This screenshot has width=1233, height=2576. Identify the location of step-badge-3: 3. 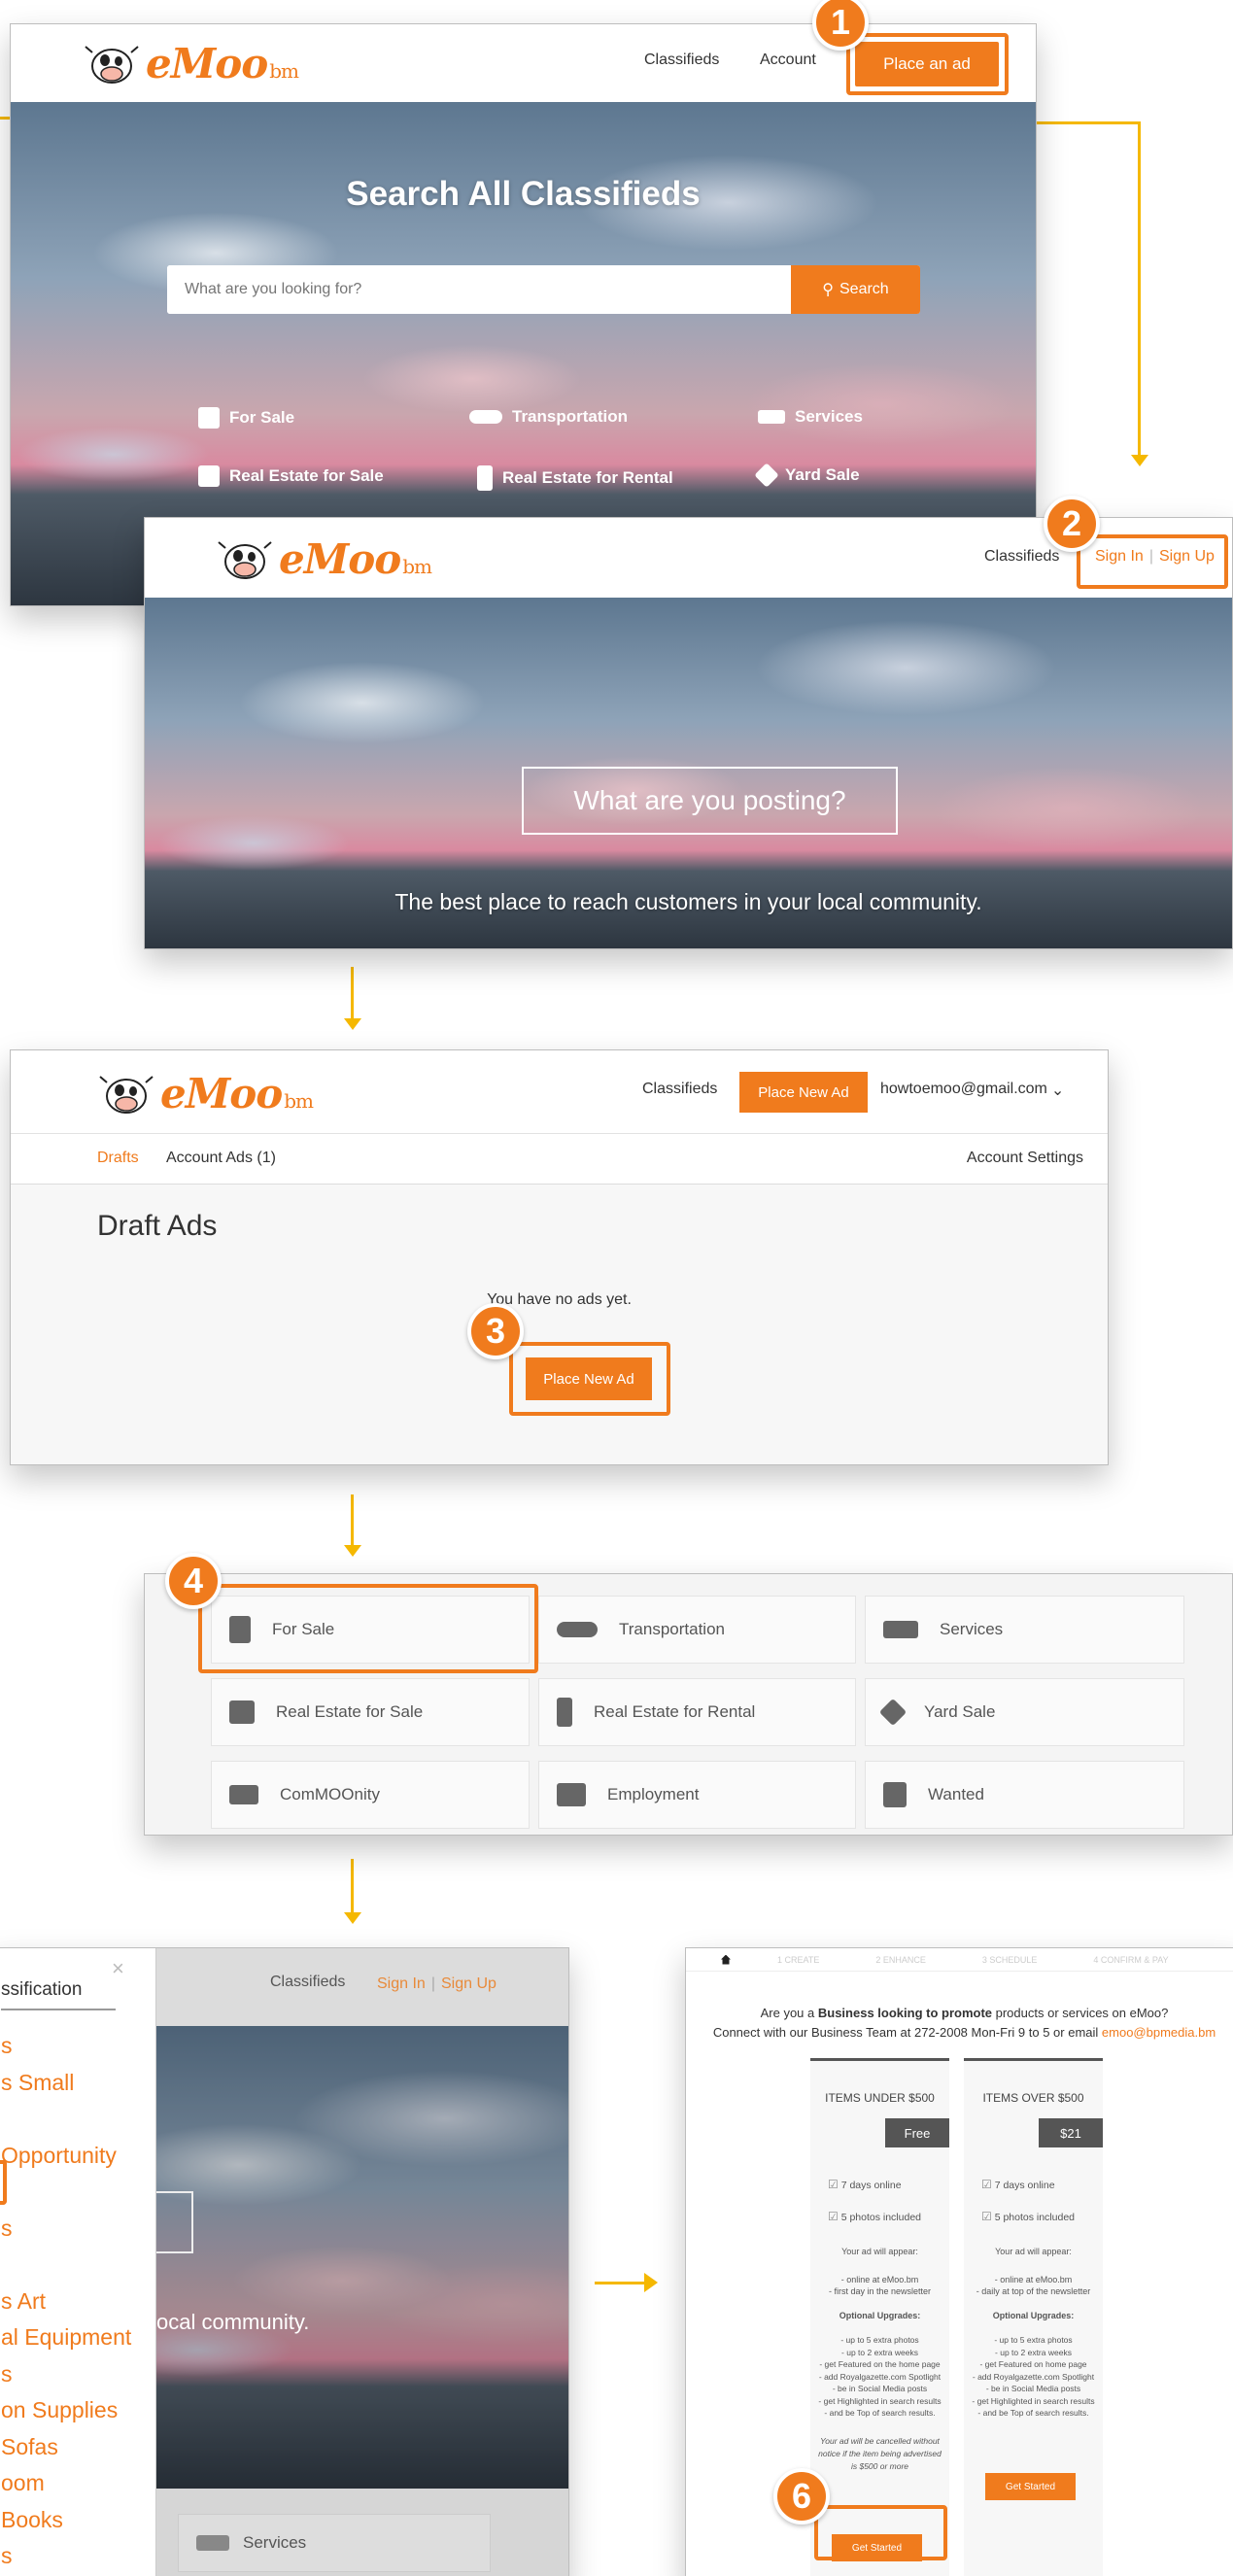
(495, 1331).